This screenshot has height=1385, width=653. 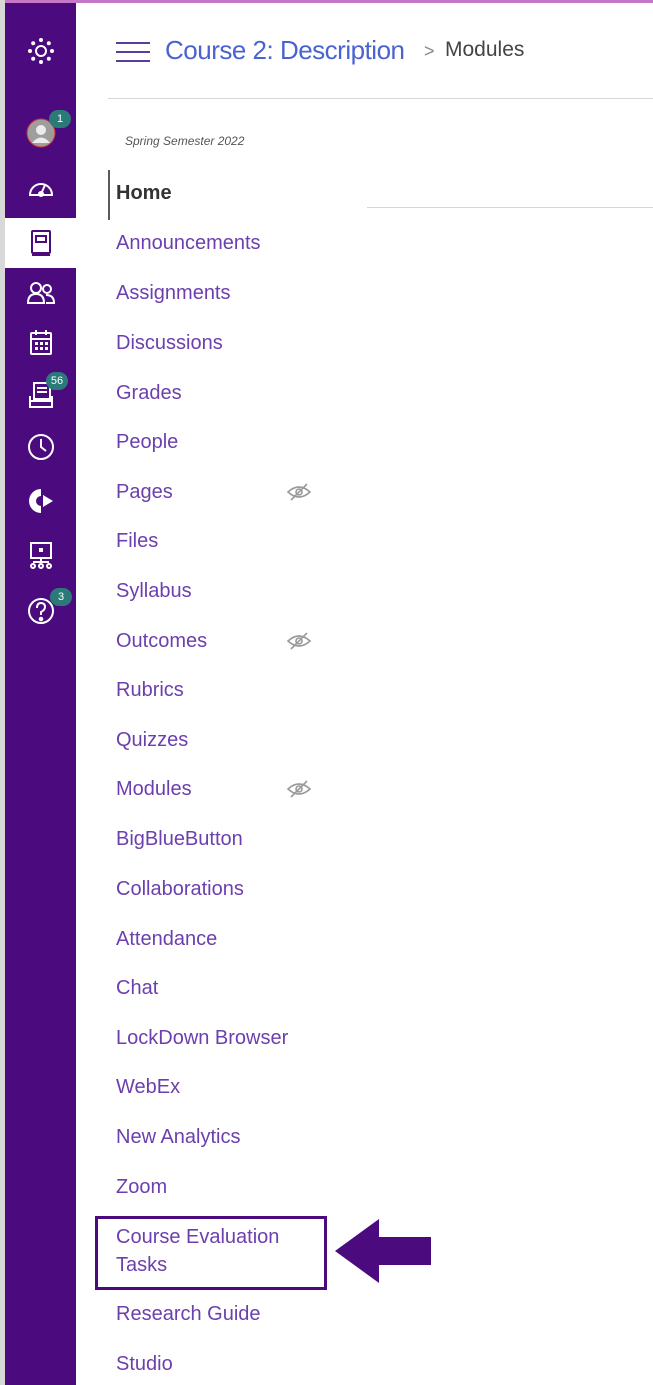 I want to click on calendar-button, so click(x=40, y=343).